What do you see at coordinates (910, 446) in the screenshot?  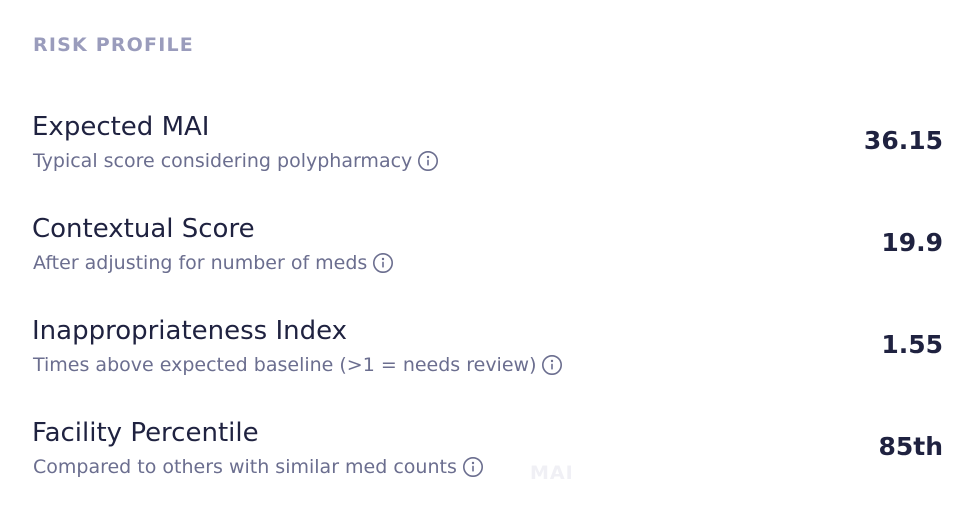 I see `metric-value: 85th` at bounding box center [910, 446].